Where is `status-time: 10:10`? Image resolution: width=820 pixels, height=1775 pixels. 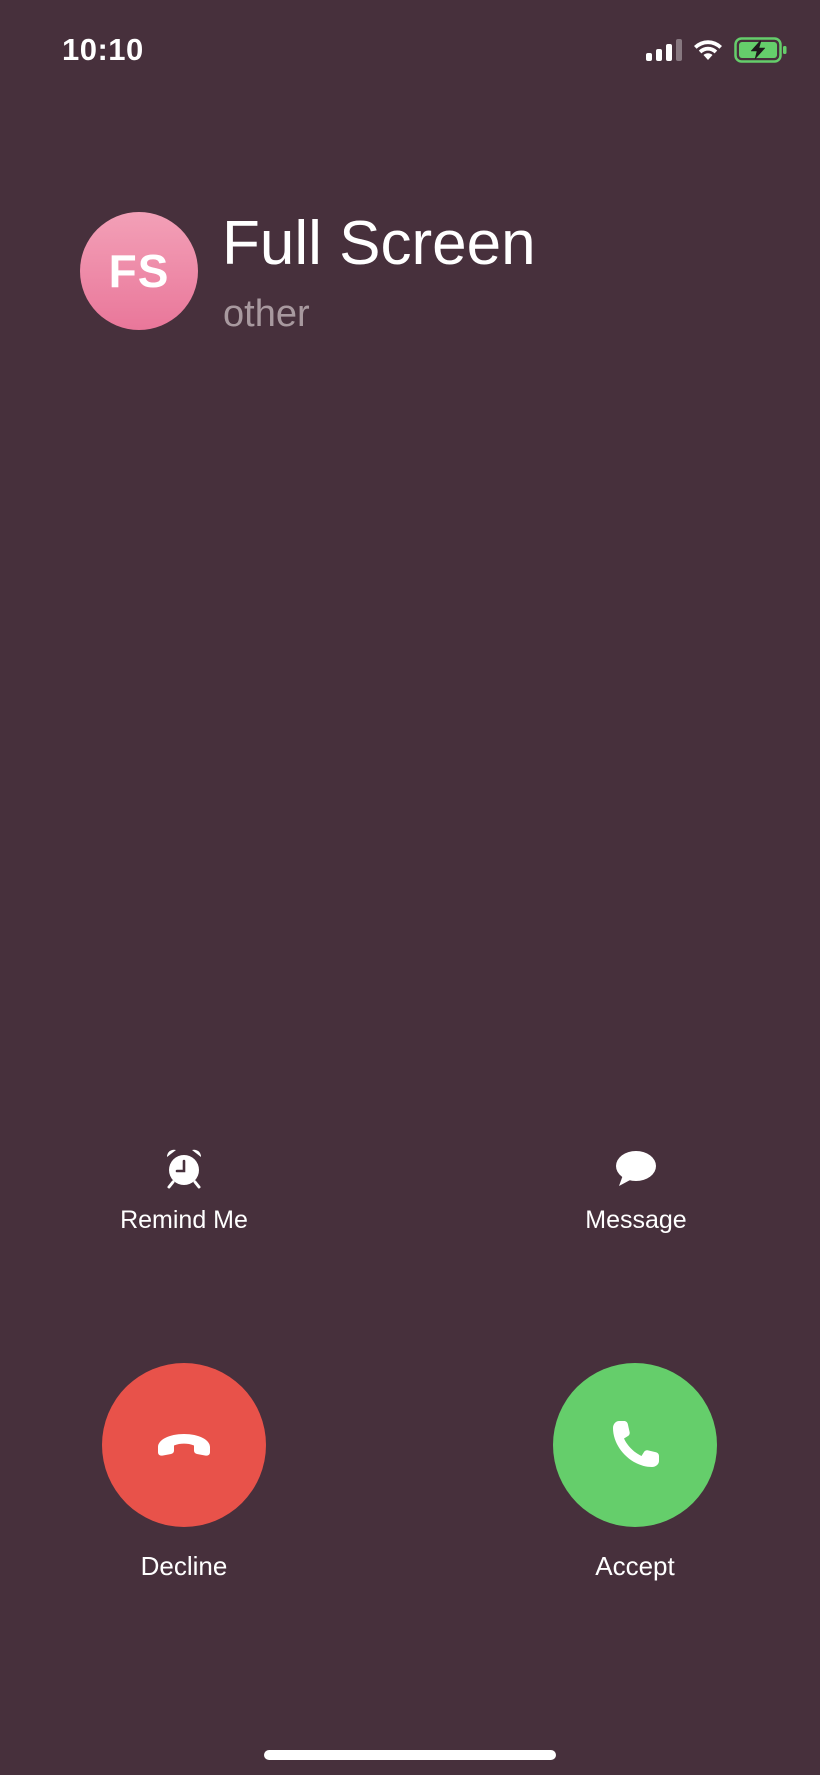
status-time: 10:10 is located at coordinates (103, 49).